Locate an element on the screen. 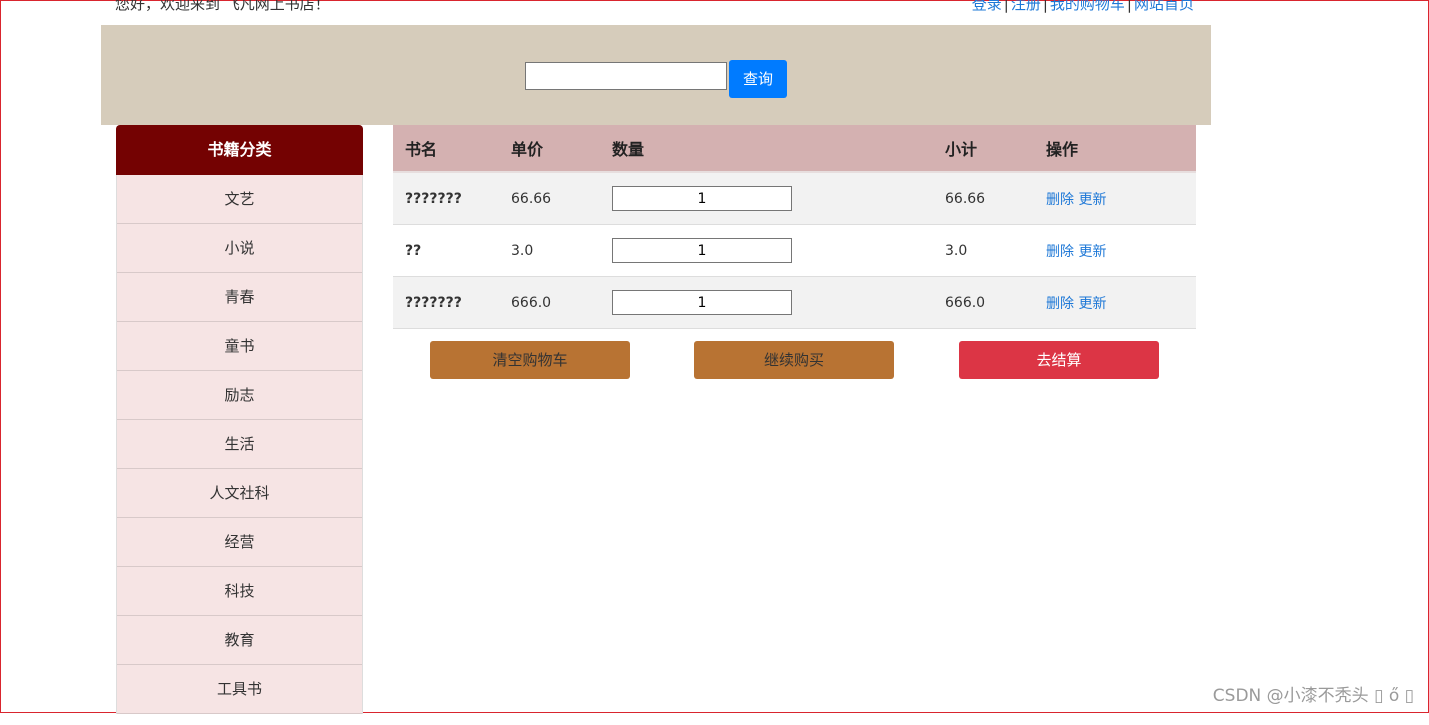 The height and width of the screenshot is (725, 1429). category-item-renwen: 人文社科 is located at coordinates (239, 493).